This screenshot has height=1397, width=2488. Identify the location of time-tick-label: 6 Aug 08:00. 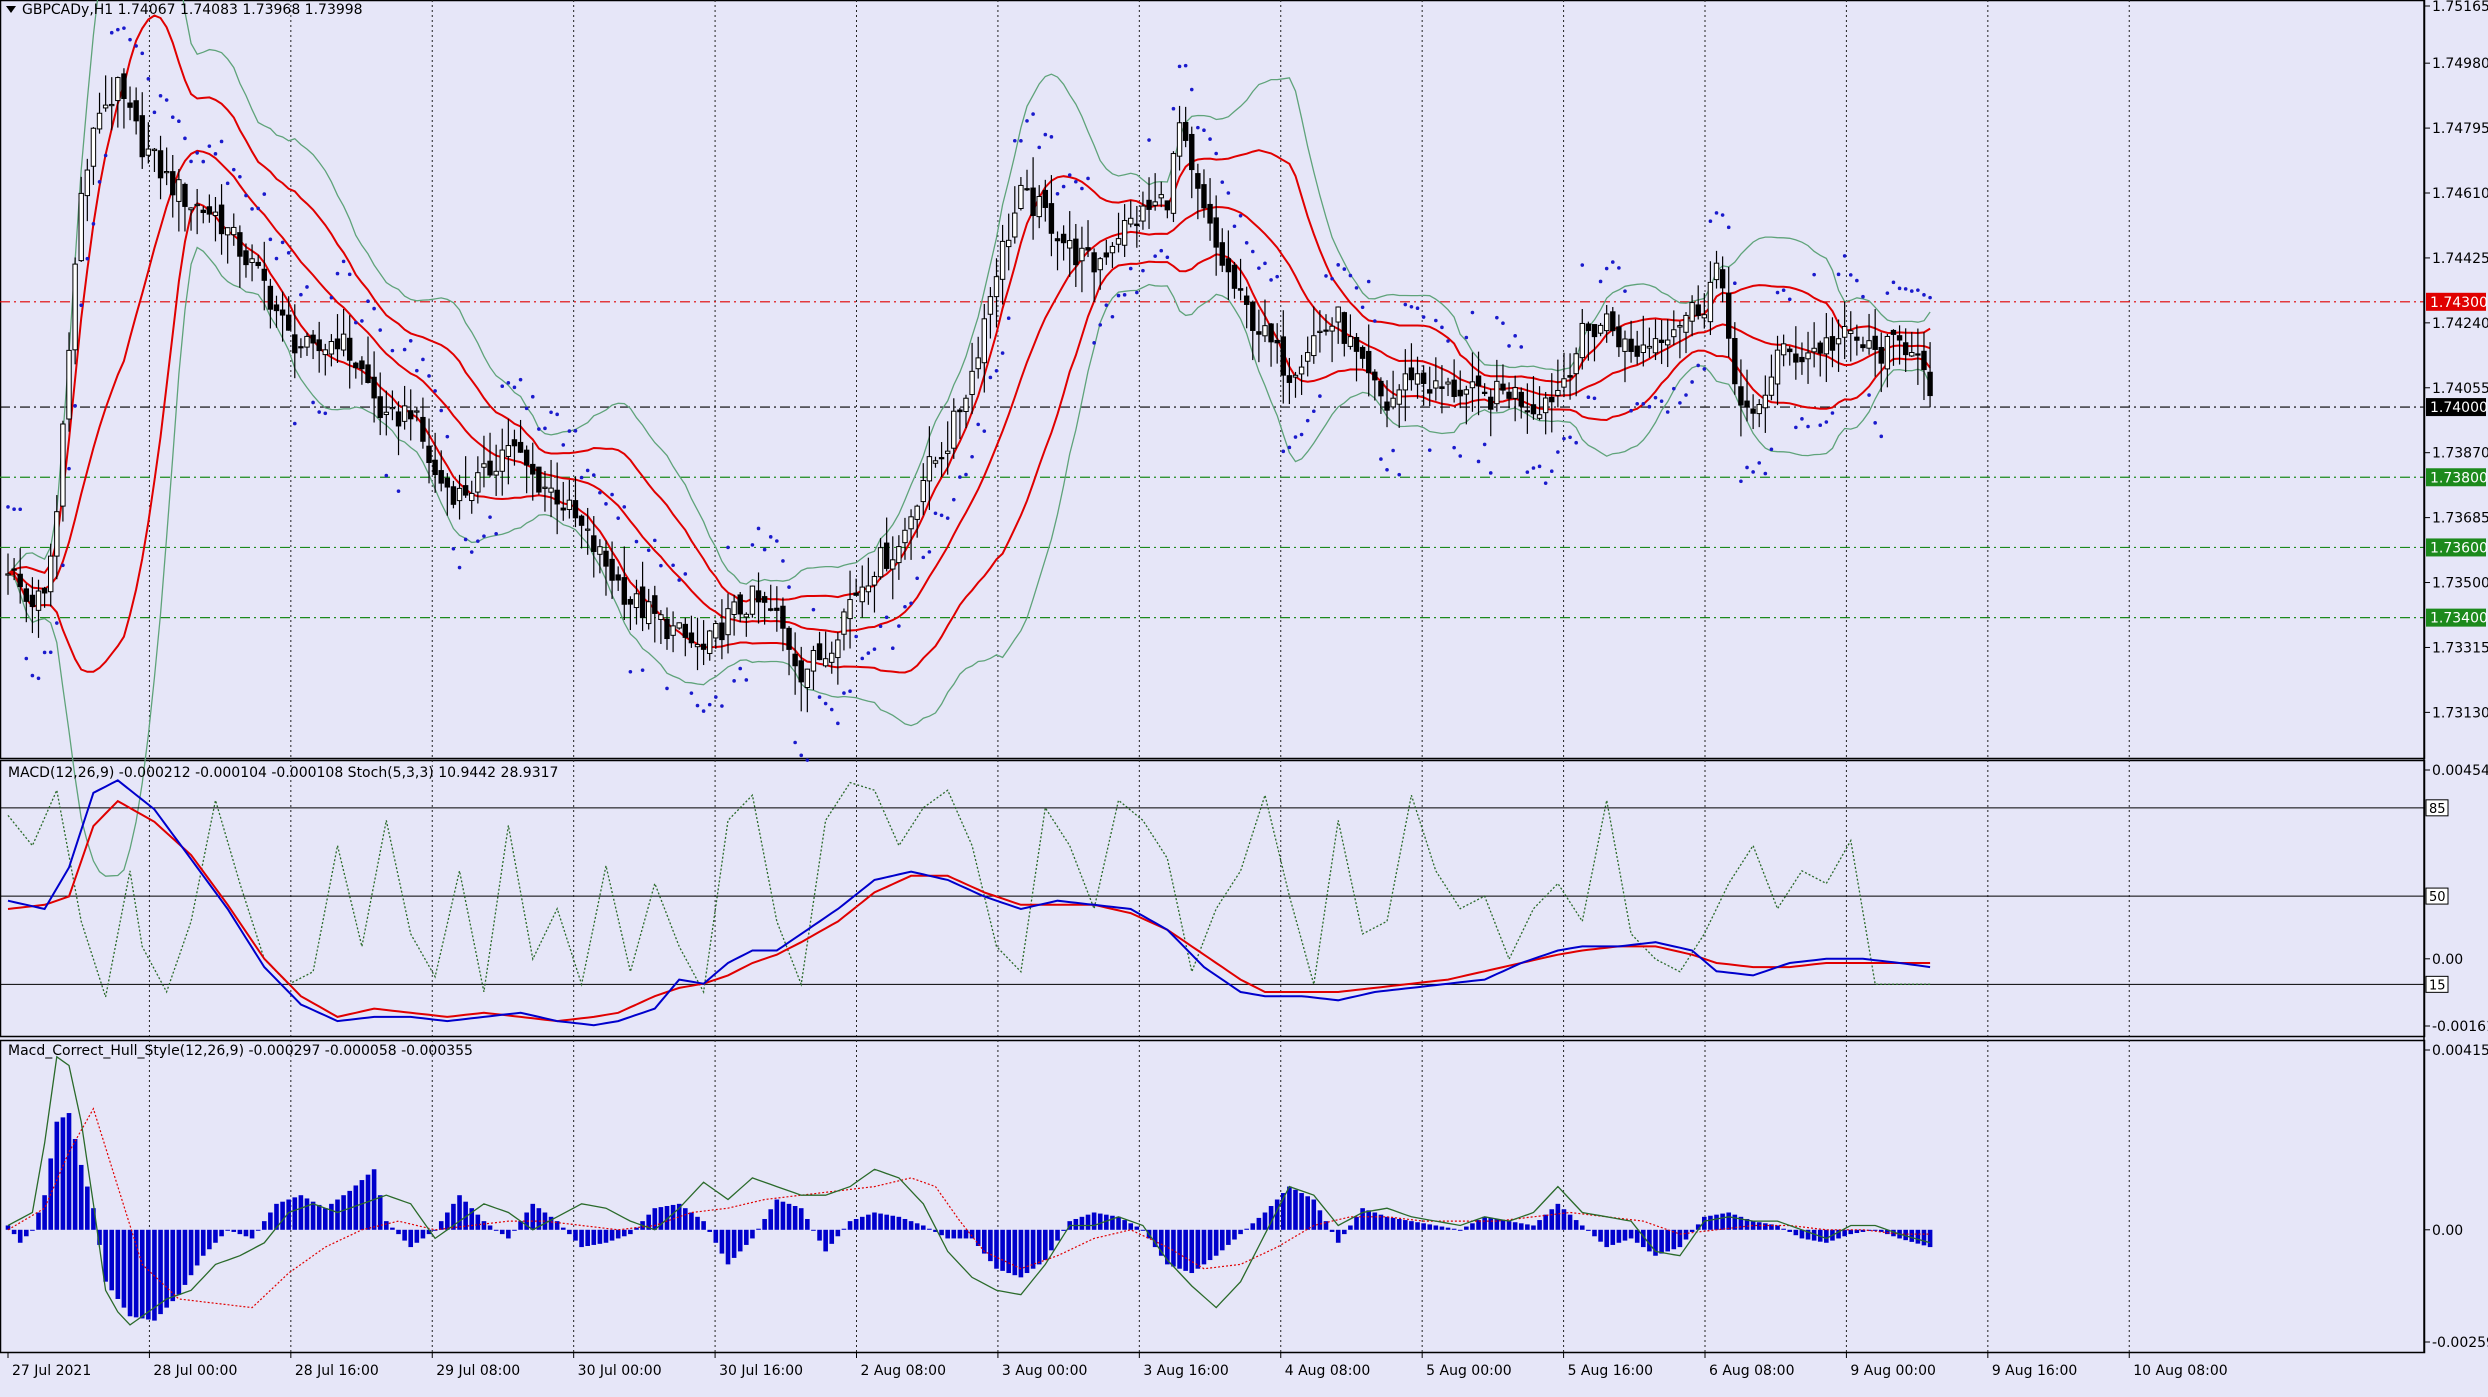
(1752, 1371).